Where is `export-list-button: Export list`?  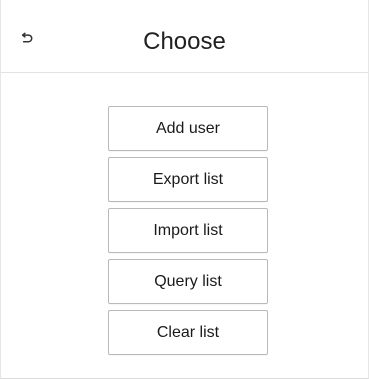 export-list-button: Export list is located at coordinates (188, 179).